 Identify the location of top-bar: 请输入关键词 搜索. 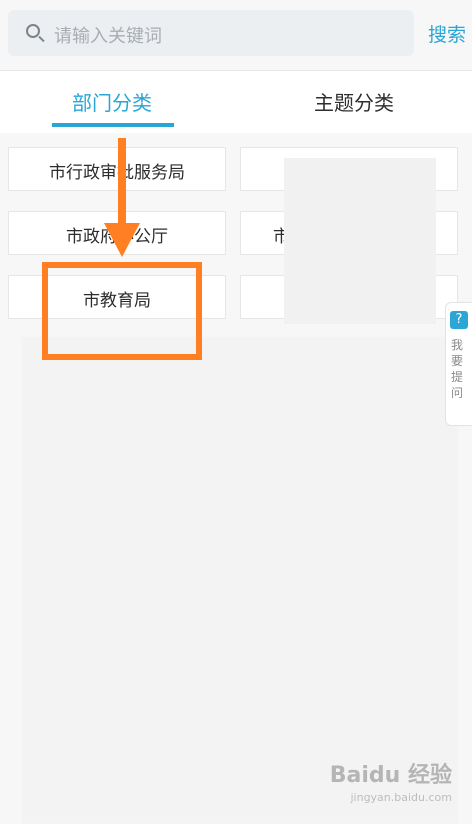
(236, 35).